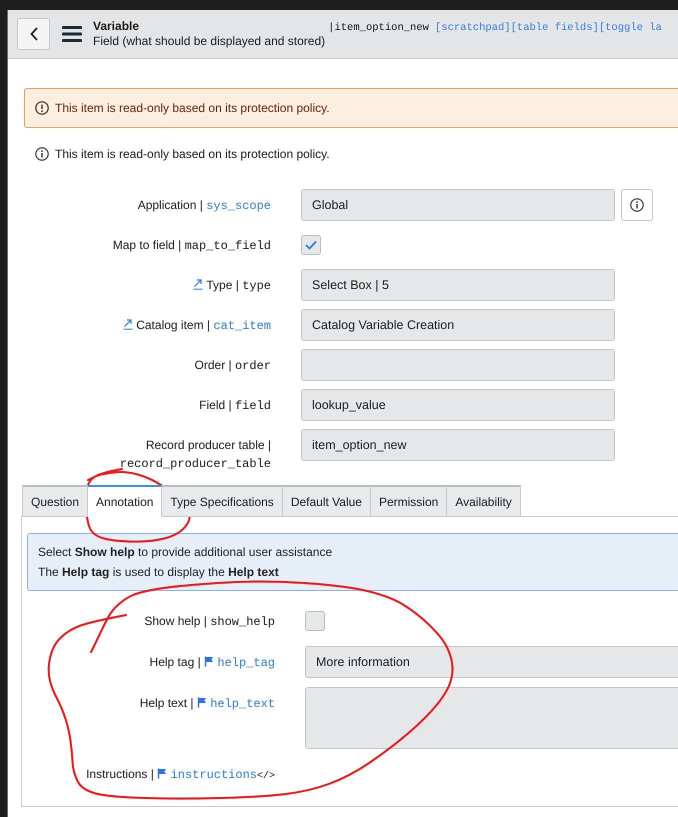 The height and width of the screenshot is (817, 678). What do you see at coordinates (252, 406) in the screenshot?
I see `column-name: field` at bounding box center [252, 406].